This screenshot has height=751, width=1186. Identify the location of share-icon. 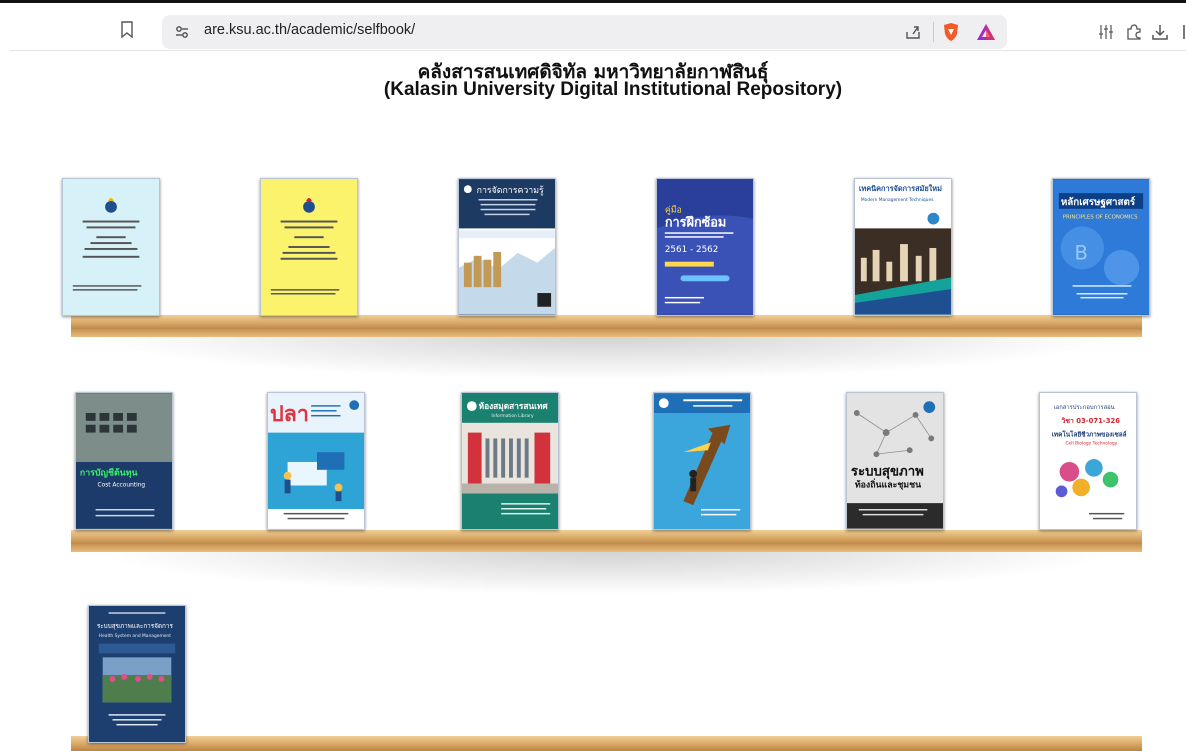
(913, 32).